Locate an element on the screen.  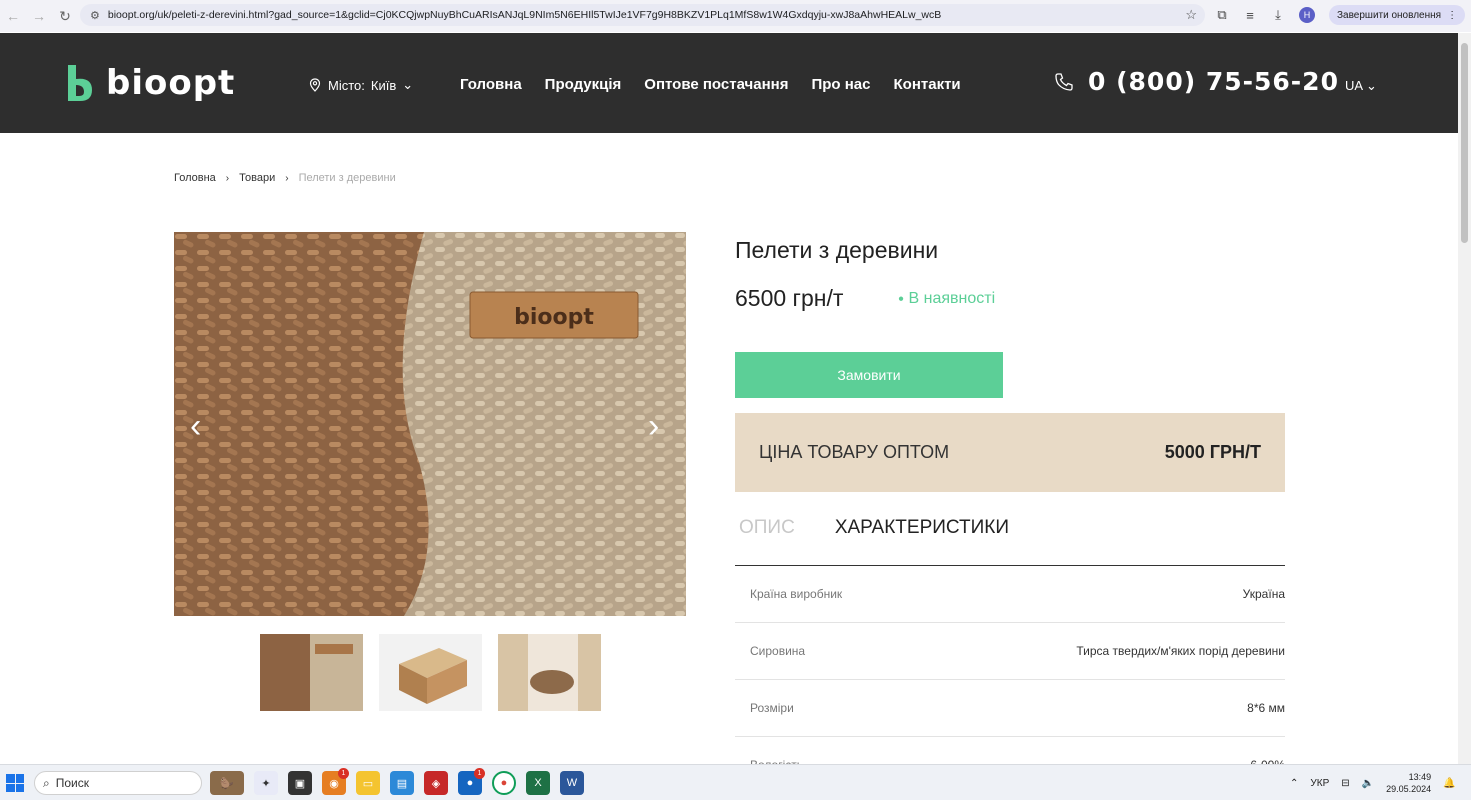
search-label: Поиск is located at coordinates (72, 783).